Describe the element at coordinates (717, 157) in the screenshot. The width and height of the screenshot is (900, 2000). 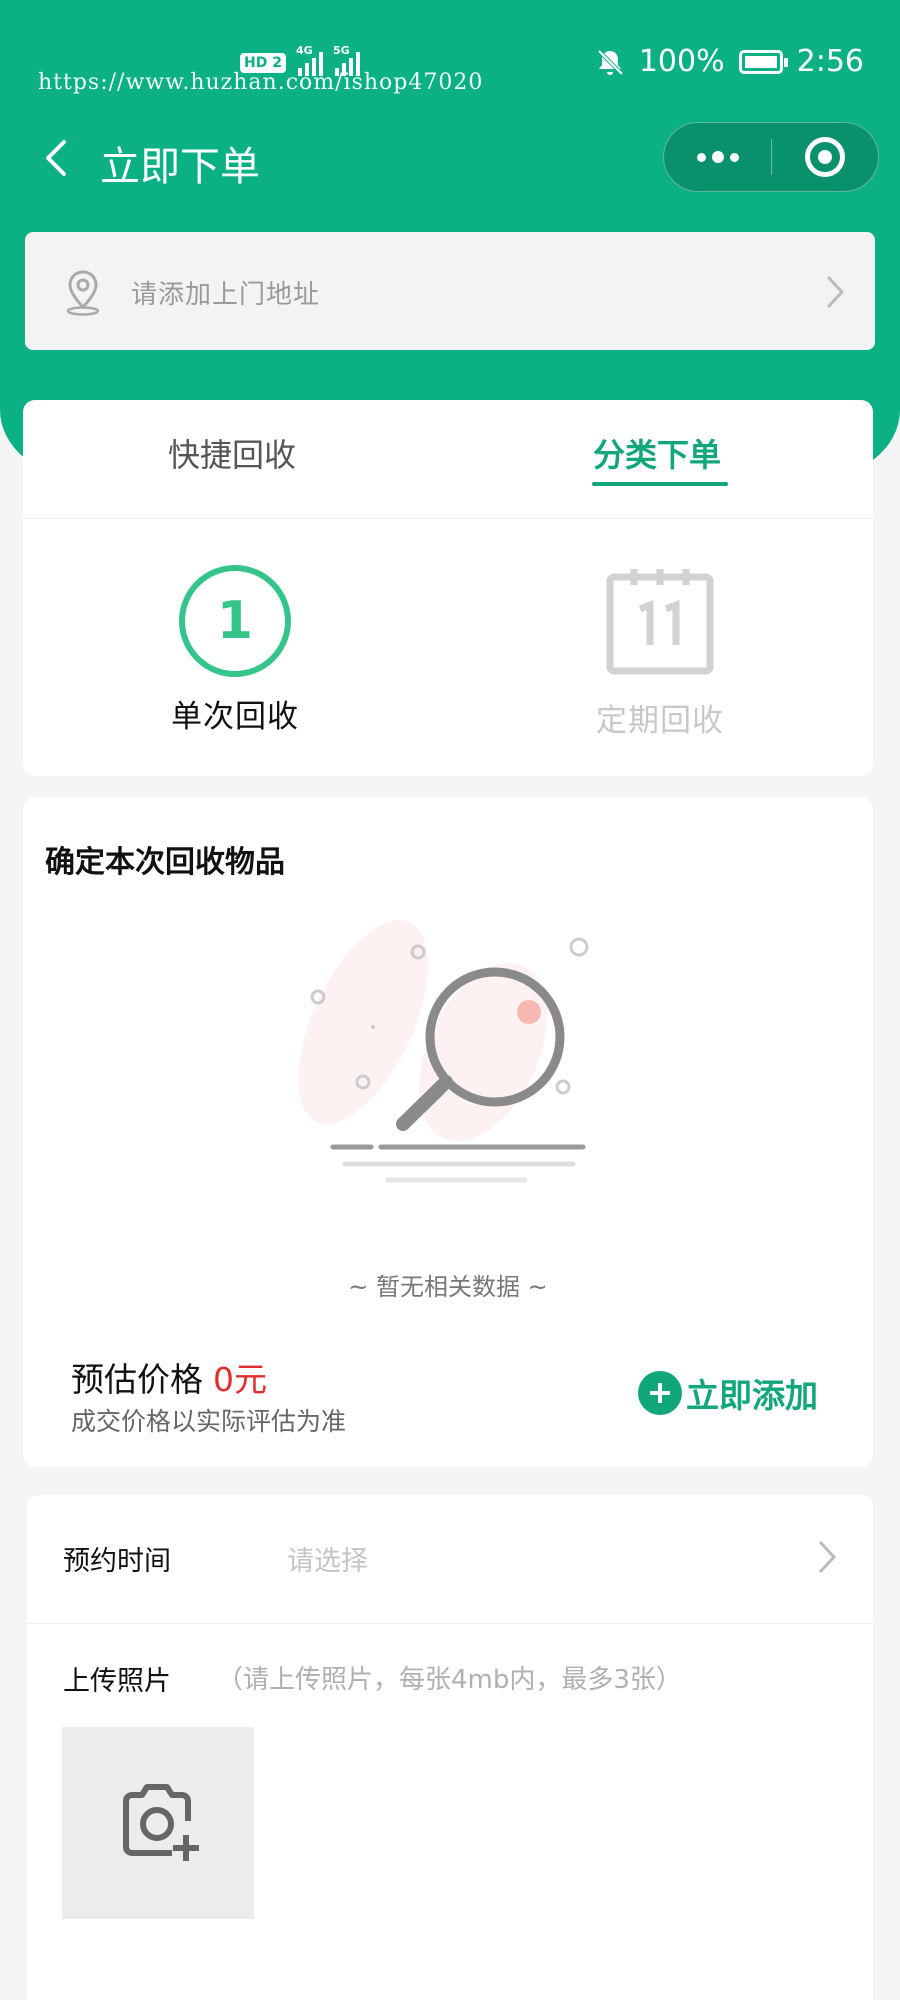
I see `more-menu-button` at that location.